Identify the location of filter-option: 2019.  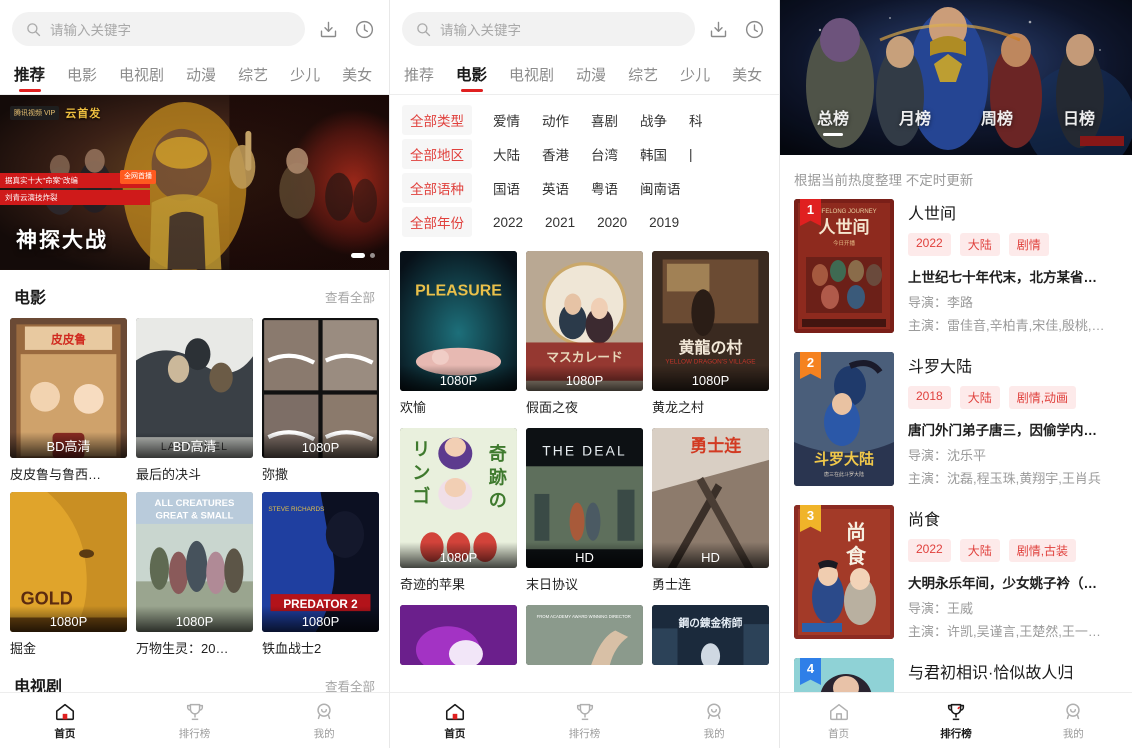
(664, 222).